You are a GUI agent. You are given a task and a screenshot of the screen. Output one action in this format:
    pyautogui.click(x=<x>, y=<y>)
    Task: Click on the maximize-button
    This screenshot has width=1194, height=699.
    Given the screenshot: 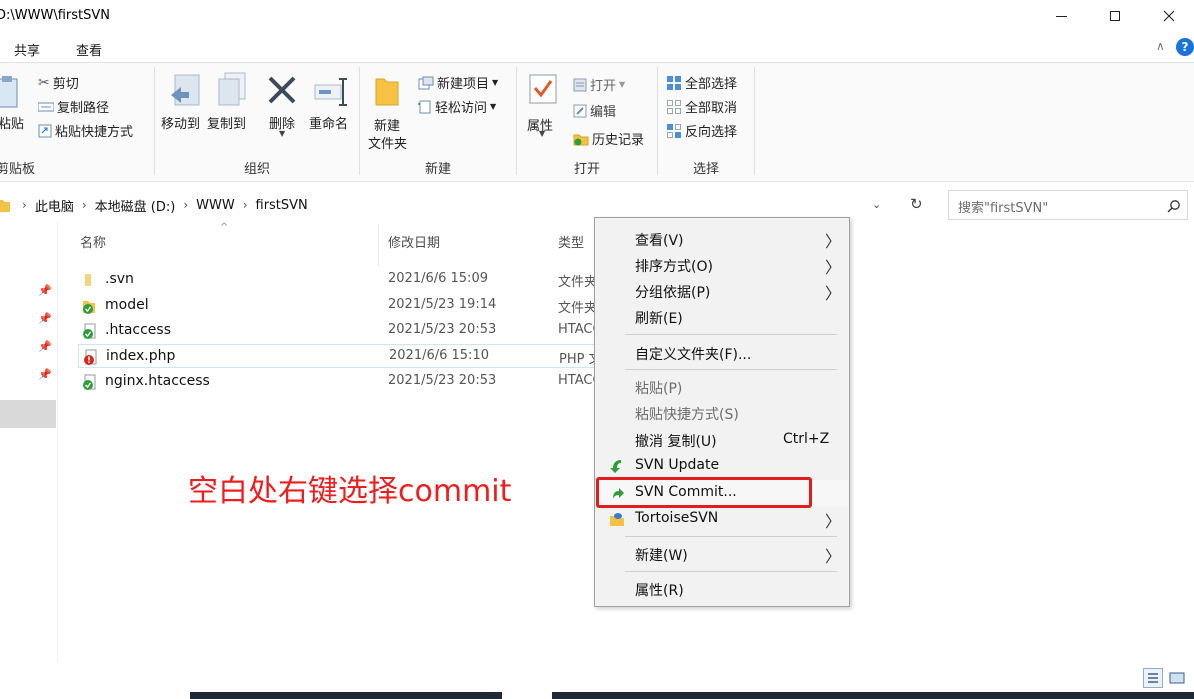 What is the action you would take?
    pyautogui.click(x=1115, y=16)
    